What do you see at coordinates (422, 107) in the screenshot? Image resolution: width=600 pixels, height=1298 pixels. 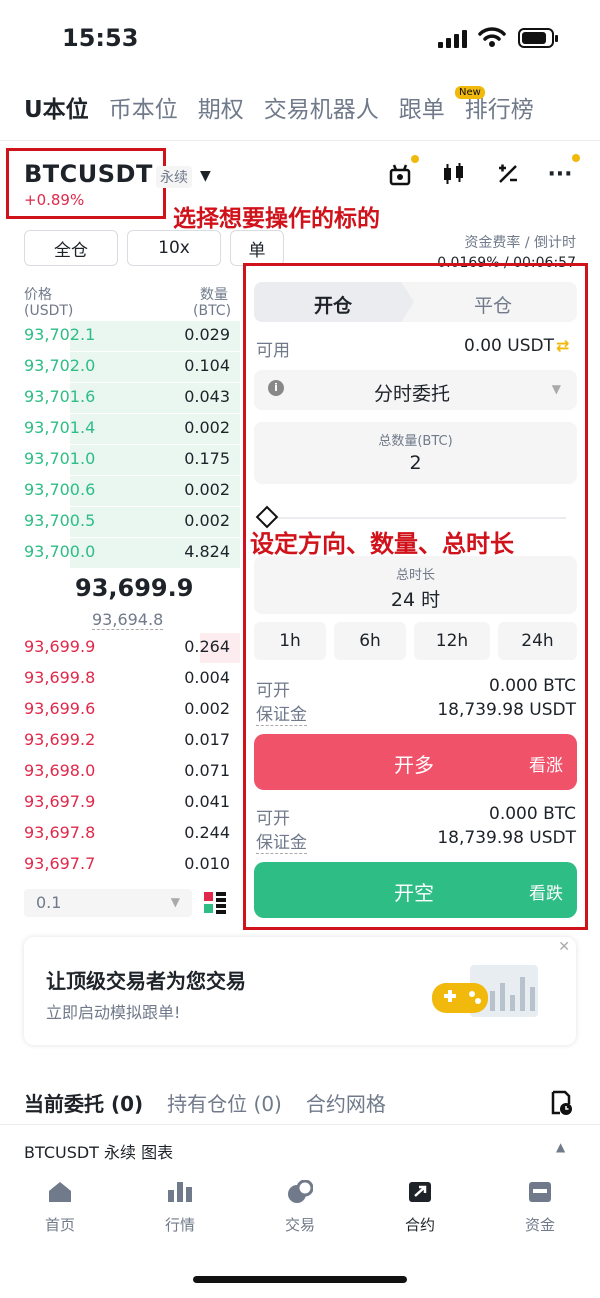 I see `tab-copy-trading: 跟单` at bounding box center [422, 107].